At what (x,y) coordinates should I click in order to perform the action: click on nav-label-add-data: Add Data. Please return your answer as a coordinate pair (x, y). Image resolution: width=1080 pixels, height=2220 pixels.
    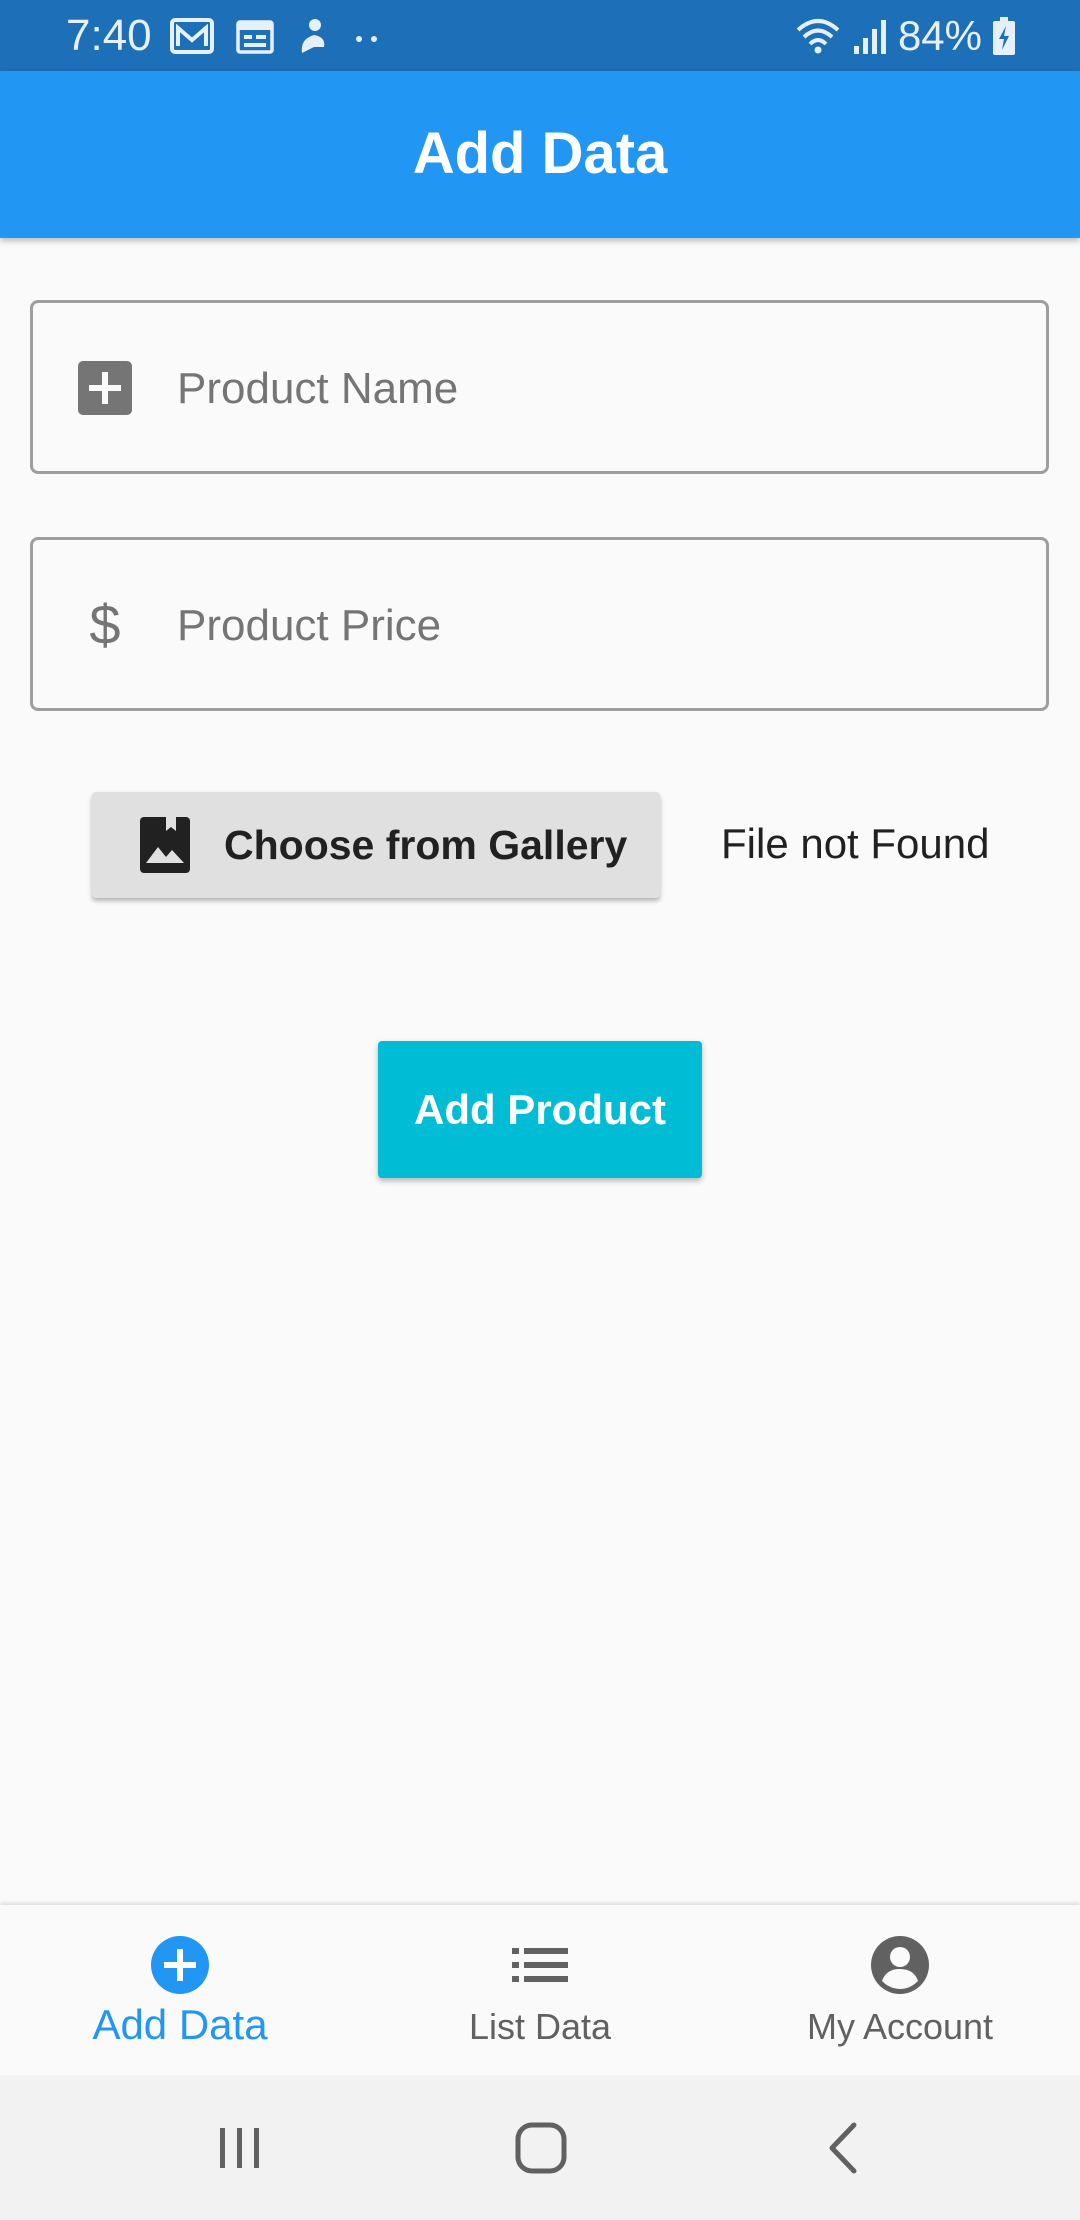
    Looking at the image, I should click on (180, 2024).